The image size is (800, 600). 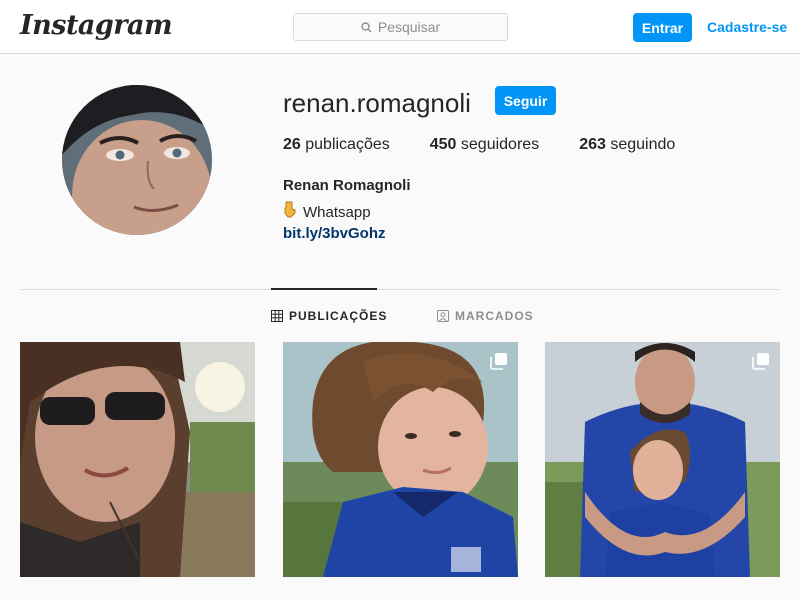 What do you see at coordinates (347, 185) in the screenshot?
I see `profile-full-name: Renan Romagnoli` at bounding box center [347, 185].